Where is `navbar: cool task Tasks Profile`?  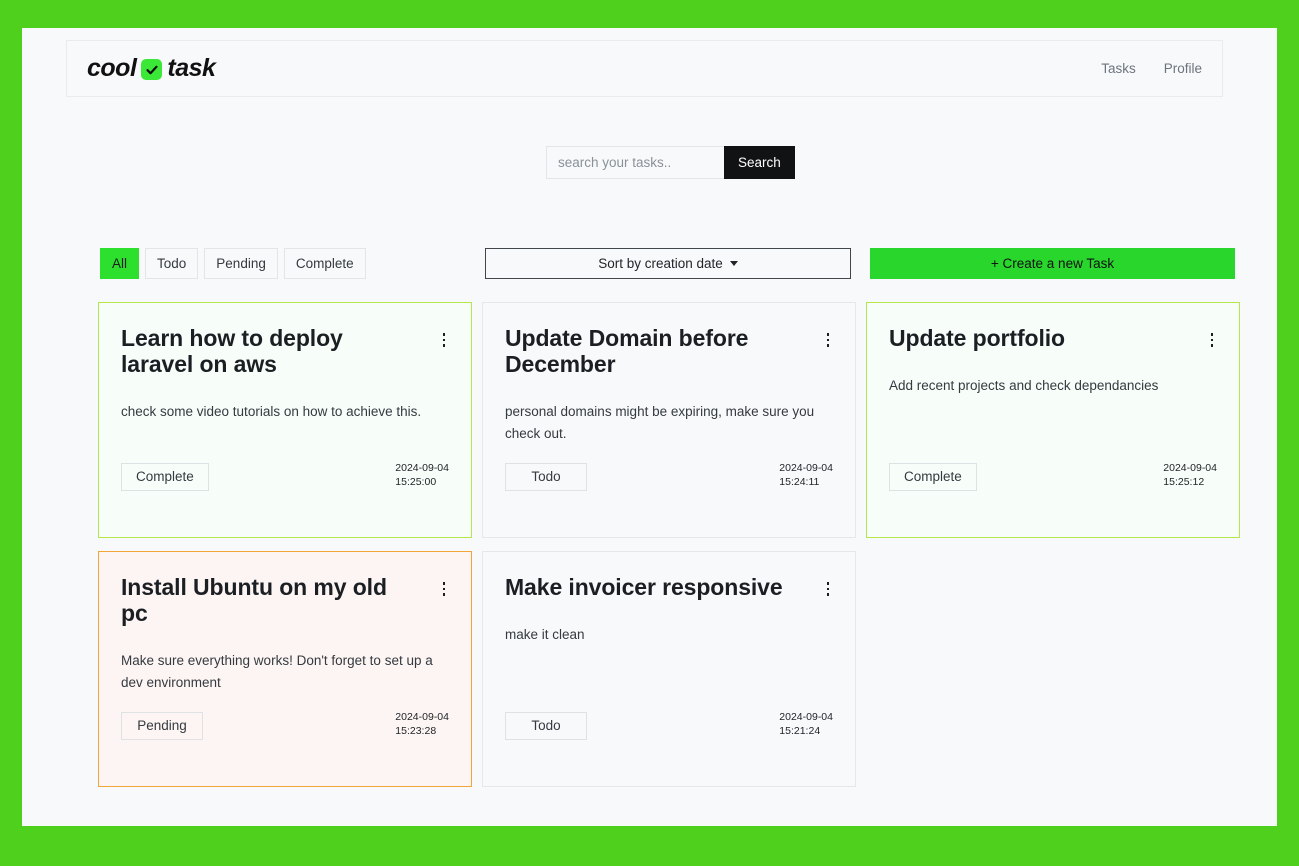
navbar: cool task Tasks Profile is located at coordinates (644, 68).